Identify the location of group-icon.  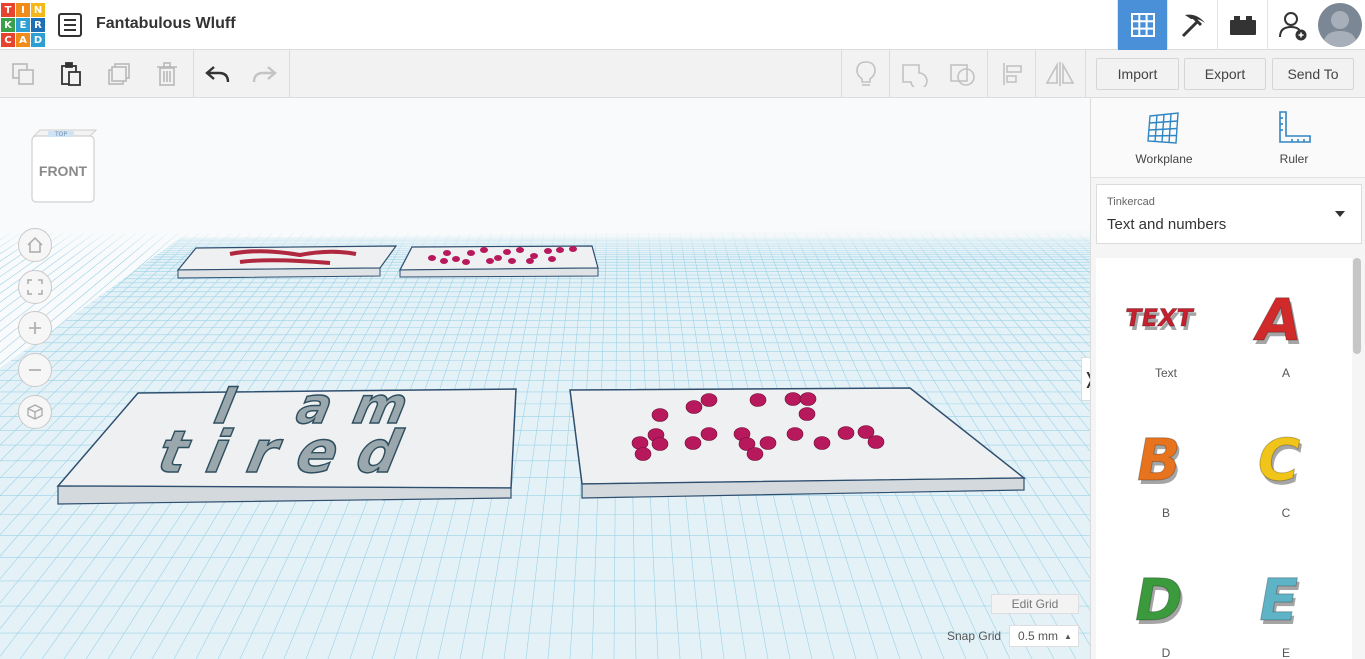
(915, 75).